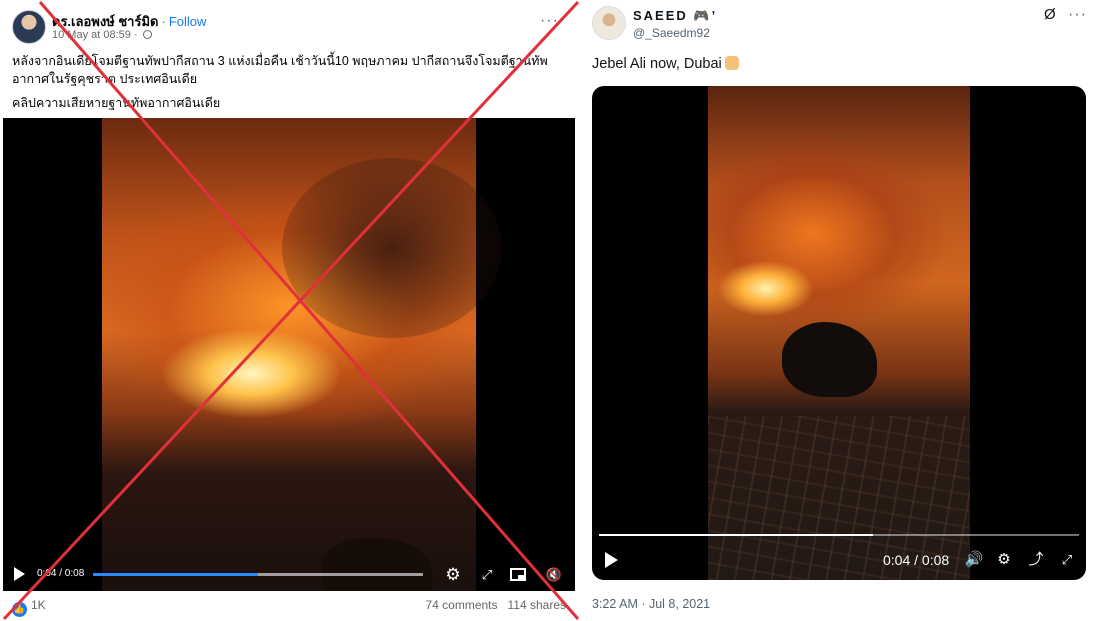 The width and height of the screenshot is (1100, 621). Describe the element at coordinates (671, 33) in the screenshot. I see `author-handle: @_Saeedm92` at that location.